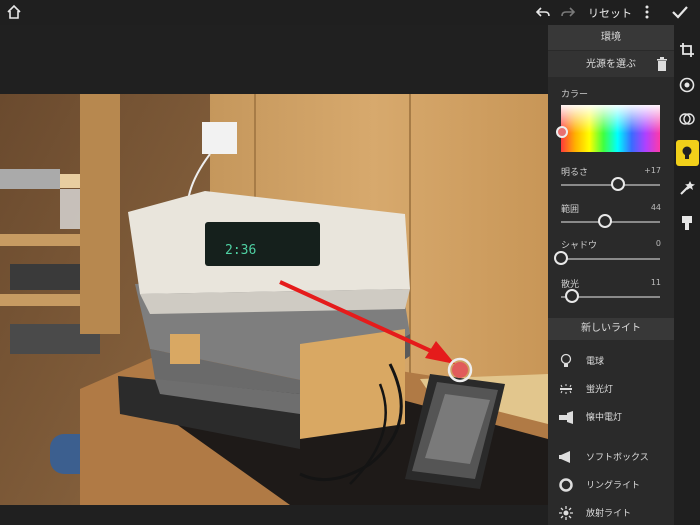 The height and width of the screenshot is (525, 700). I want to click on light-item-label: 放射ライト, so click(609, 514).